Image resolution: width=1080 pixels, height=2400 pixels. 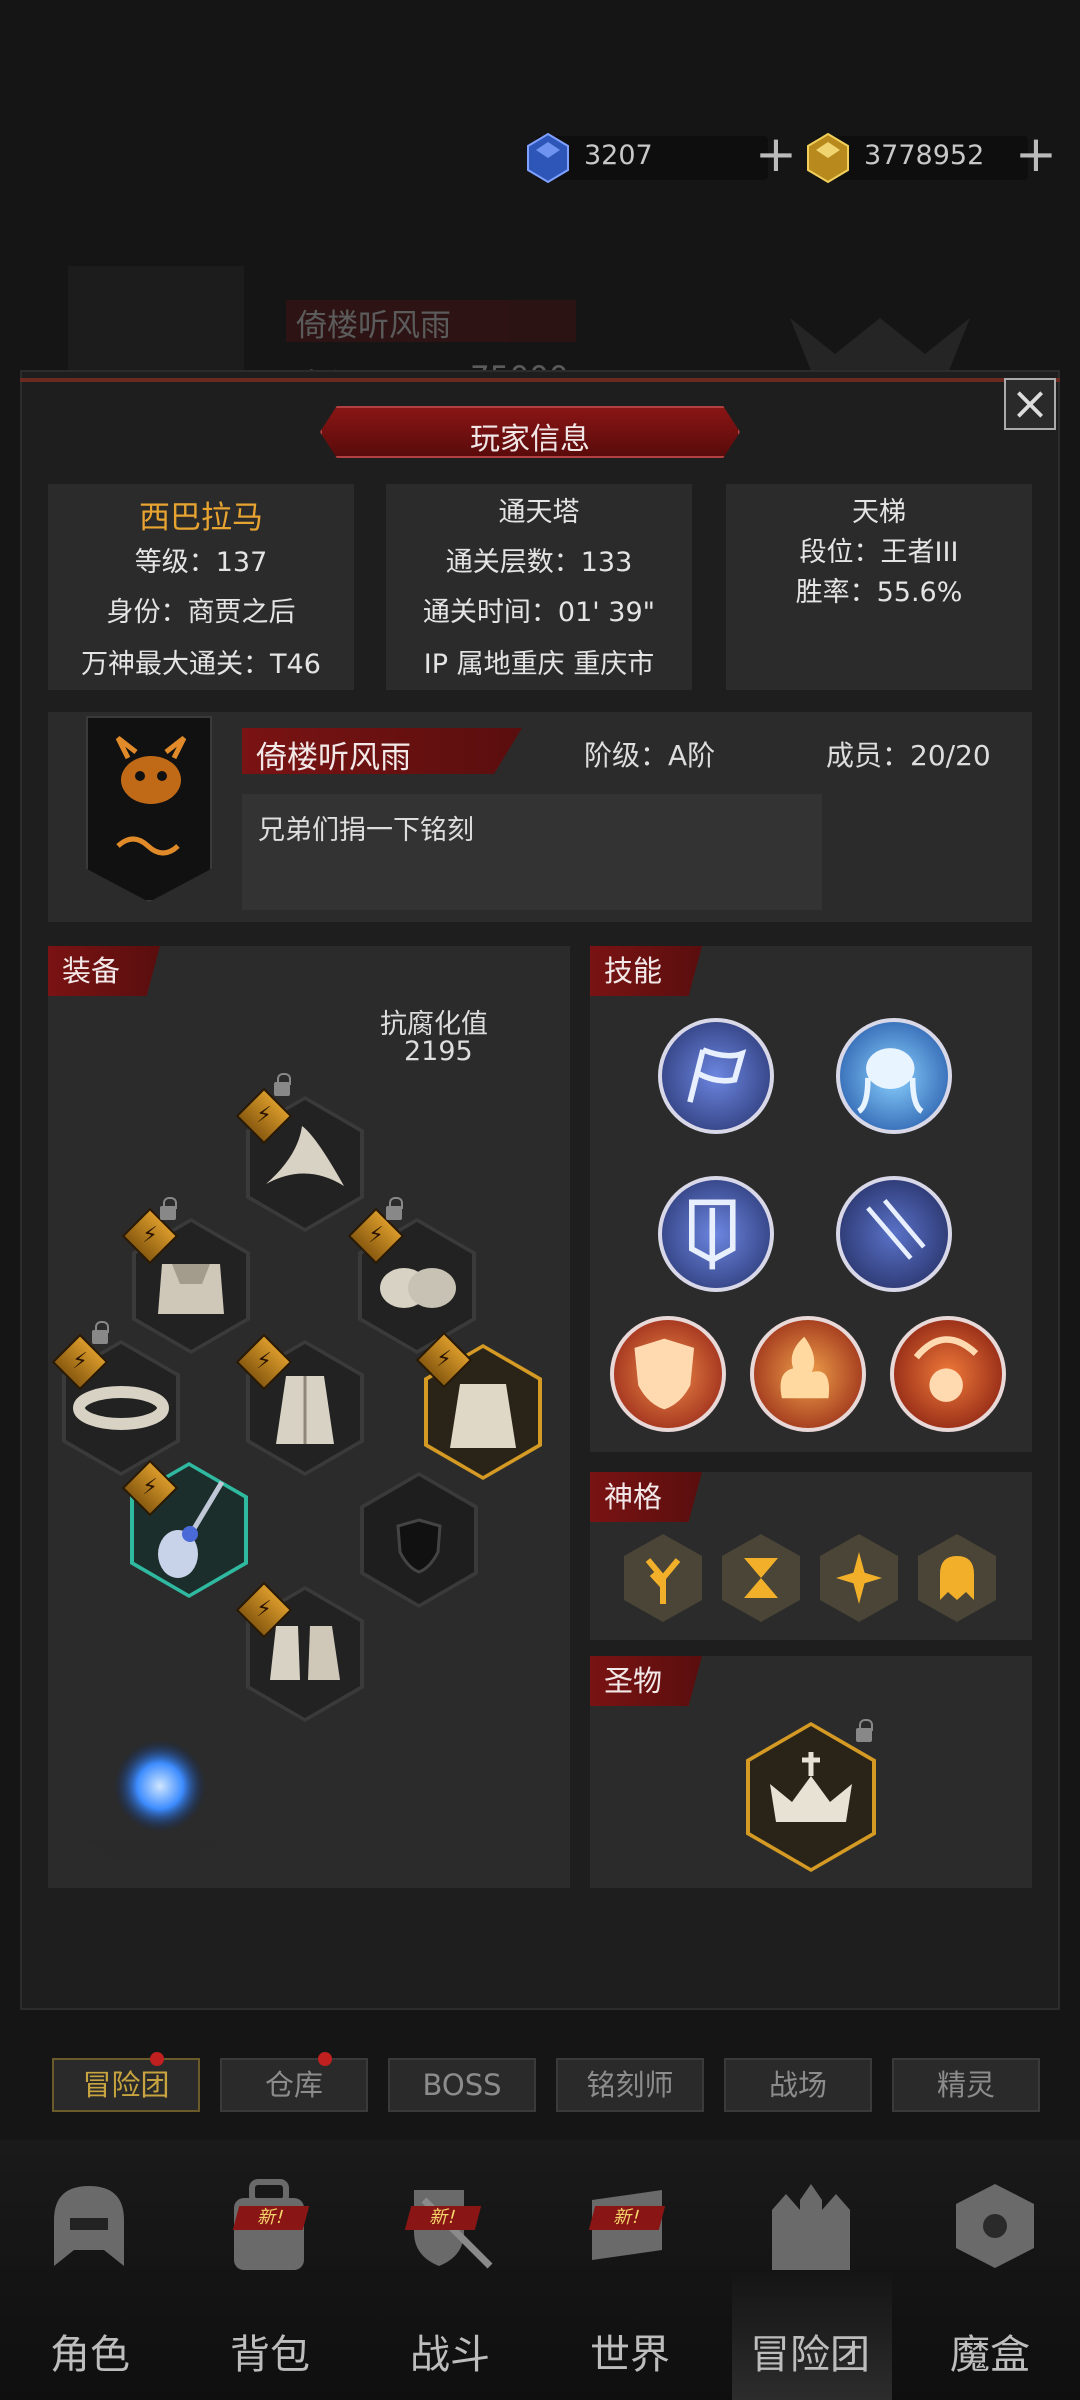 What do you see at coordinates (104, 971) in the screenshot?
I see `equipment-label: 装备` at bounding box center [104, 971].